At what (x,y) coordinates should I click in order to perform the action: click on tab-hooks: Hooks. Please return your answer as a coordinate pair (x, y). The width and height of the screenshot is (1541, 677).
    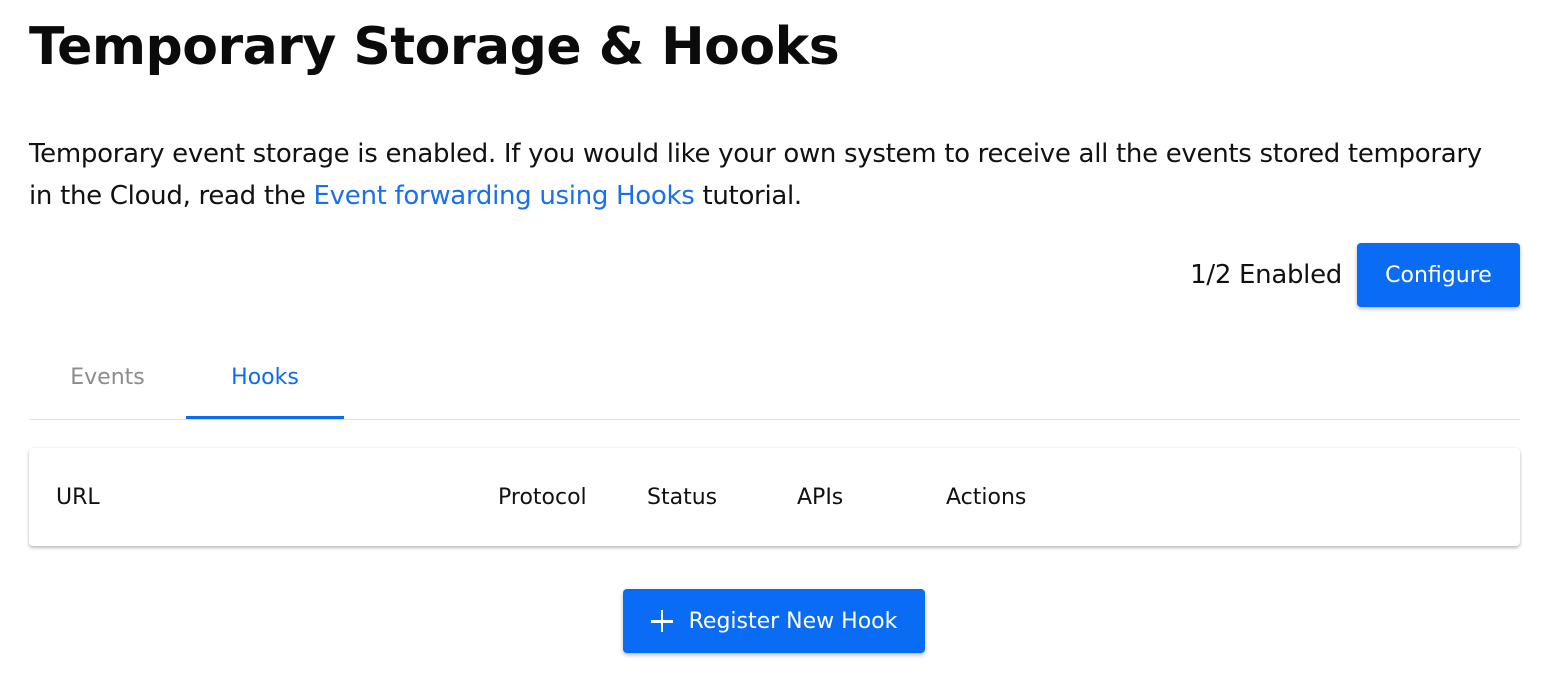
    Looking at the image, I should click on (265, 377).